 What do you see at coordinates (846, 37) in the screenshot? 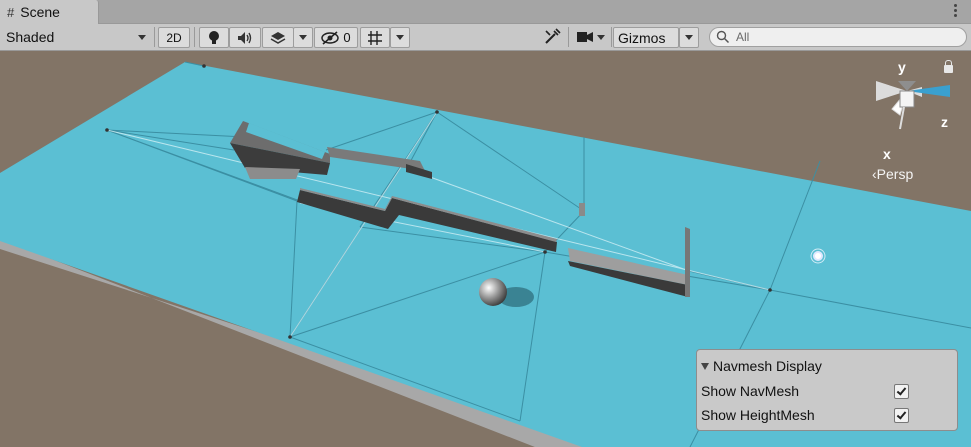
I see `search-input` at bounding box center [846, 37].